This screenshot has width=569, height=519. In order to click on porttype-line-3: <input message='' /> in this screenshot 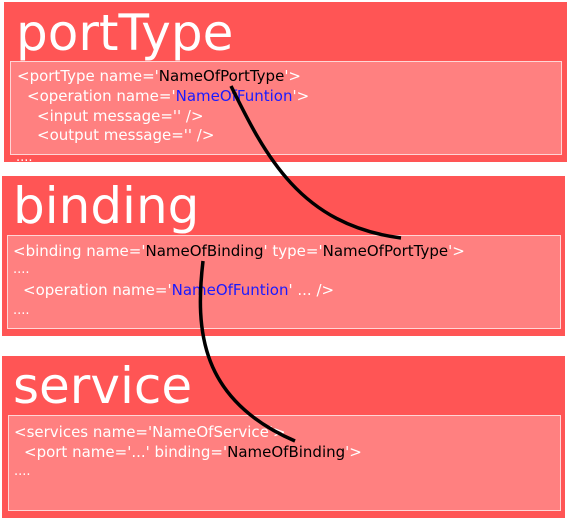, I will do `click(120, 116)`.